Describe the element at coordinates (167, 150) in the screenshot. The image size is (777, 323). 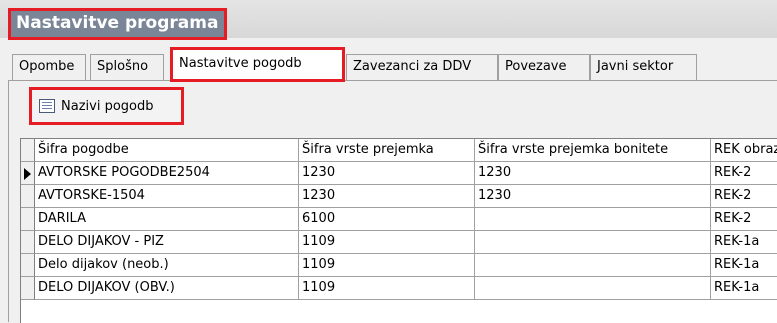
I see `column-header-sifra-pogodbe: Šifra pogodbe` at that location.